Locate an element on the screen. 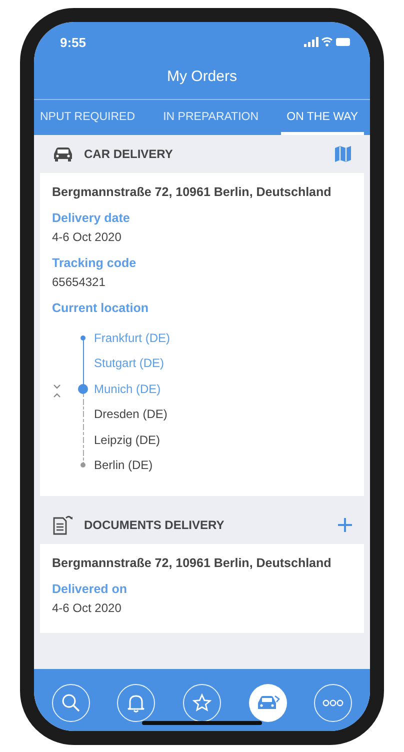 This screenshot has width=404, height=752. status-icons is located at coordinates (328, 42).